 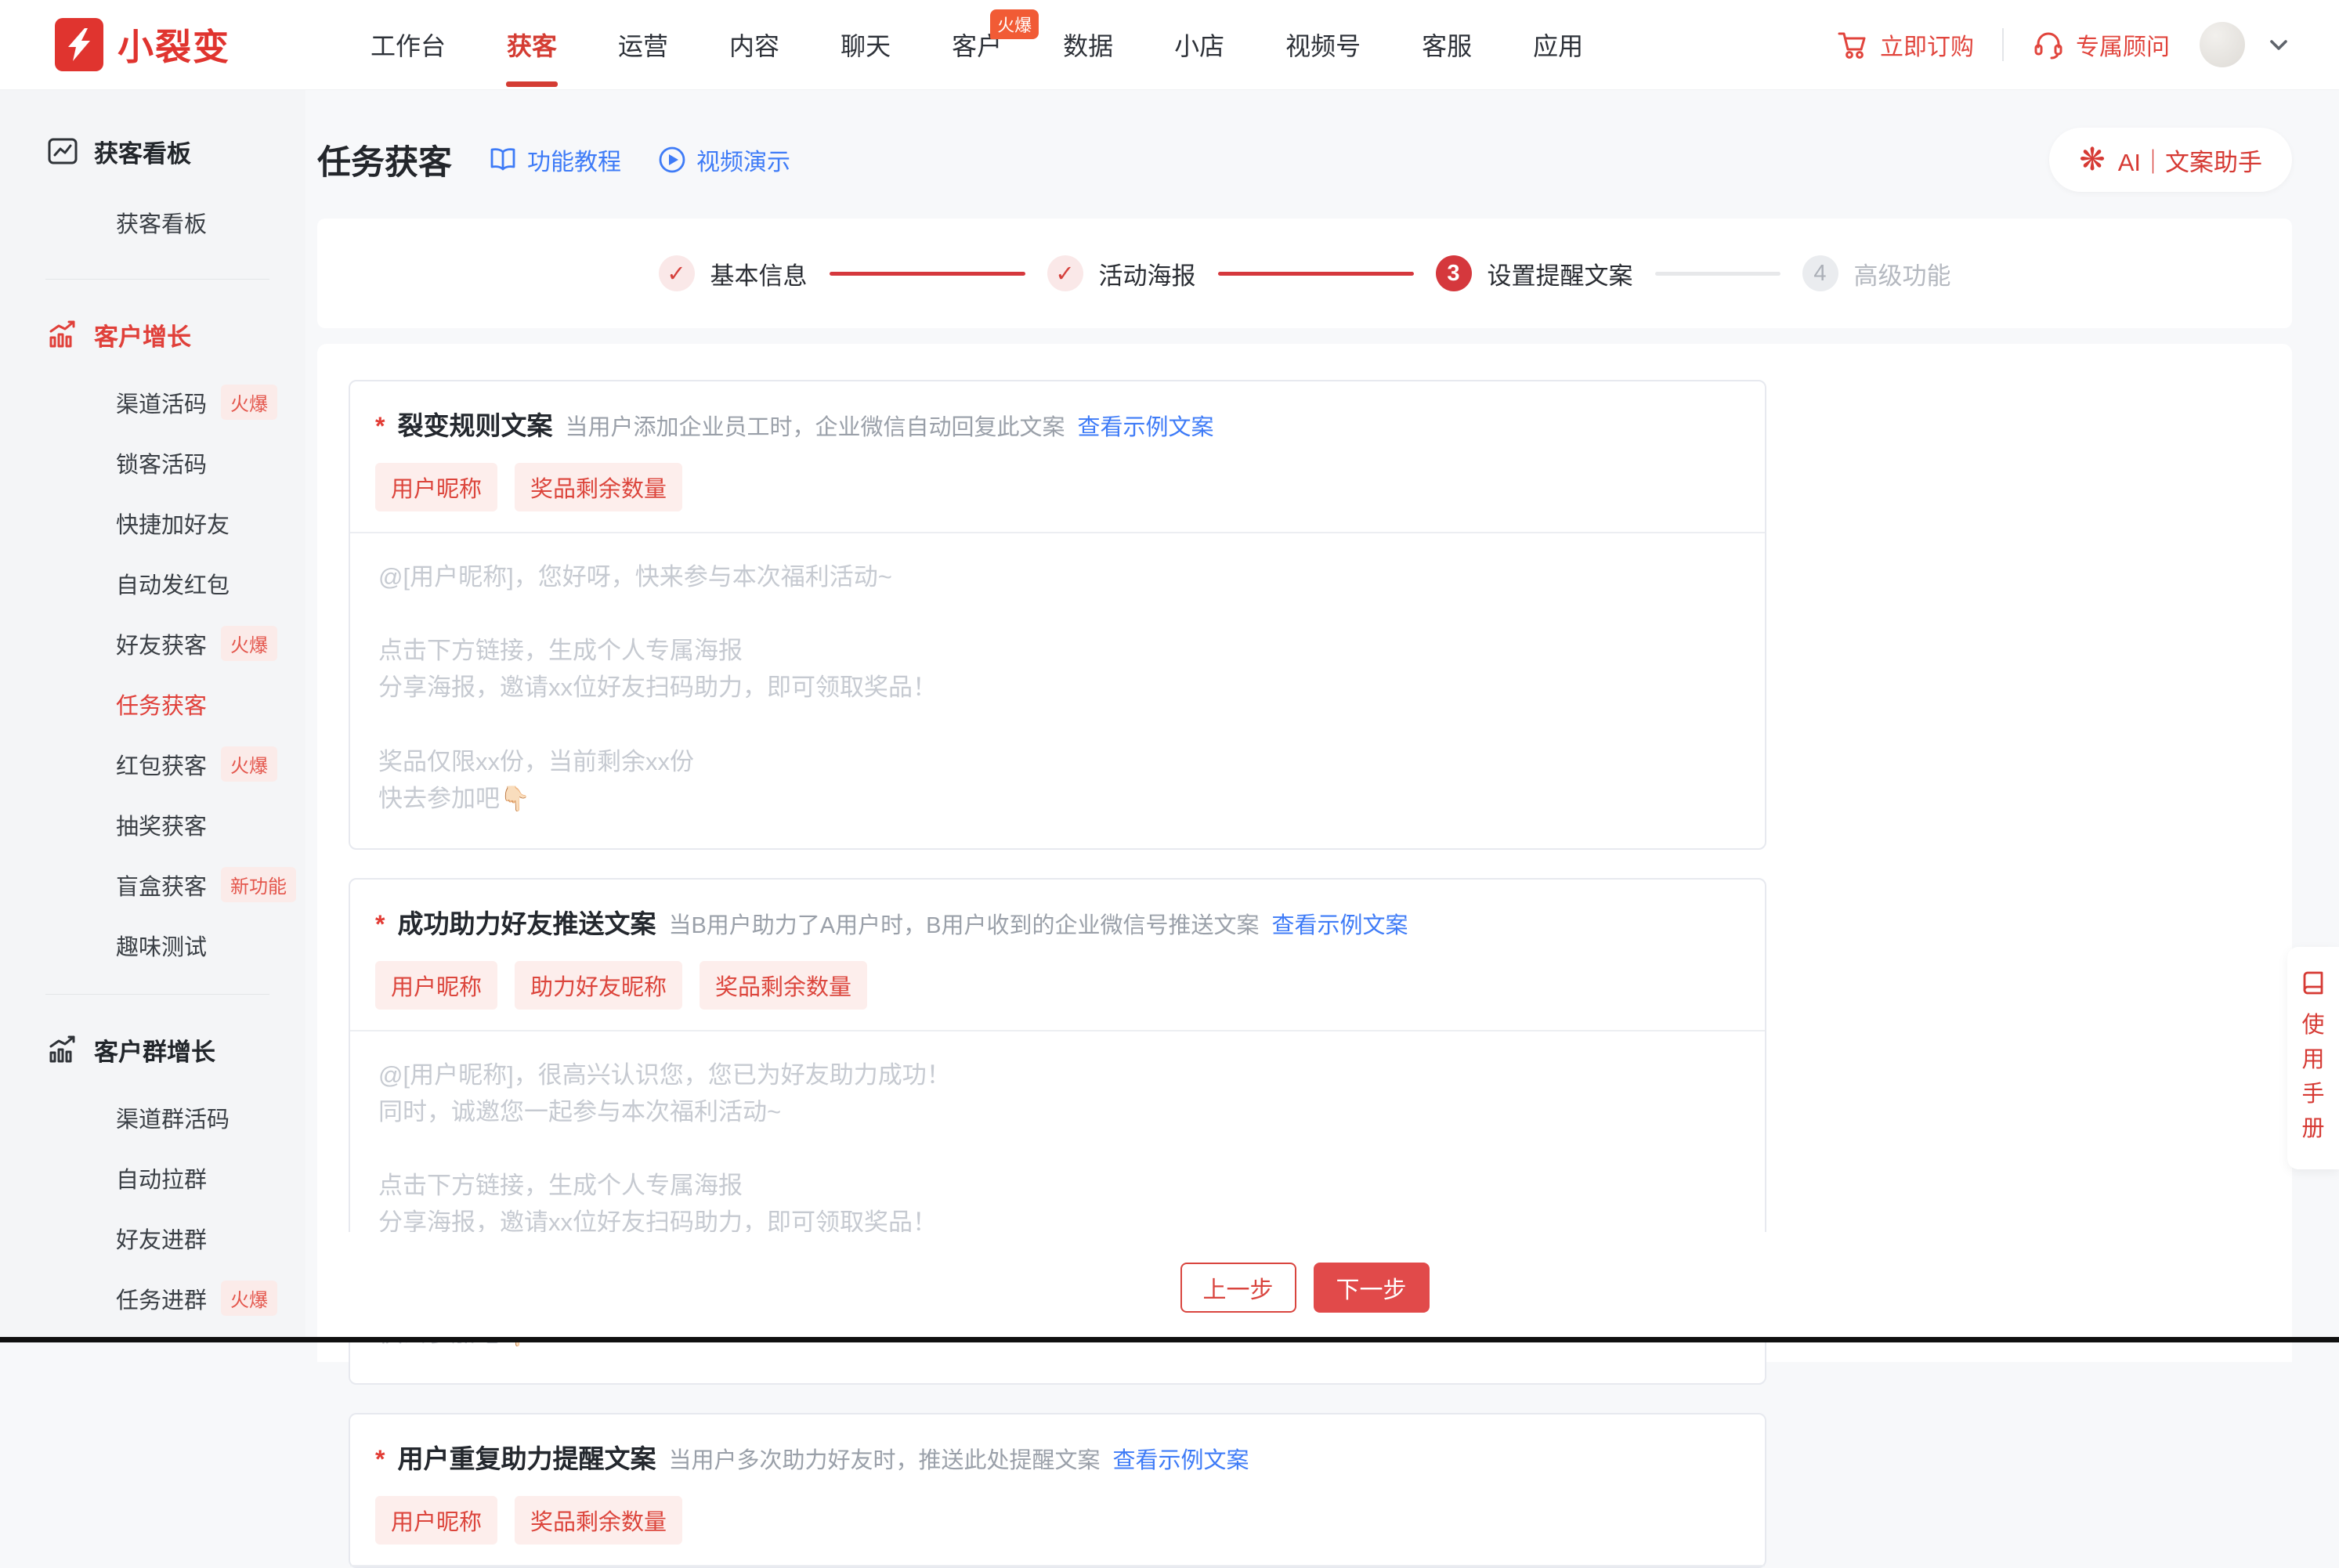 What do you see at coordinates (384, 159) in the screenshot?
I see `page-title: 任务获客` at bounding box center [384, 159].